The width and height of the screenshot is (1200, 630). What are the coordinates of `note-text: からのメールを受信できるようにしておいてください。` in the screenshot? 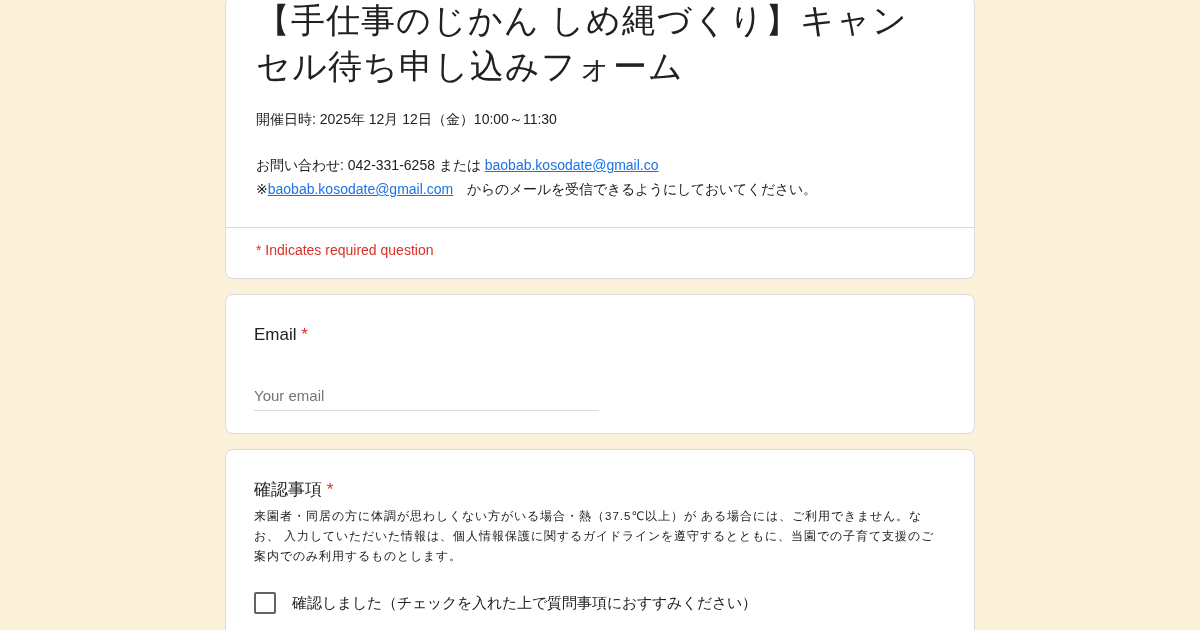 It's located at (642, 189).